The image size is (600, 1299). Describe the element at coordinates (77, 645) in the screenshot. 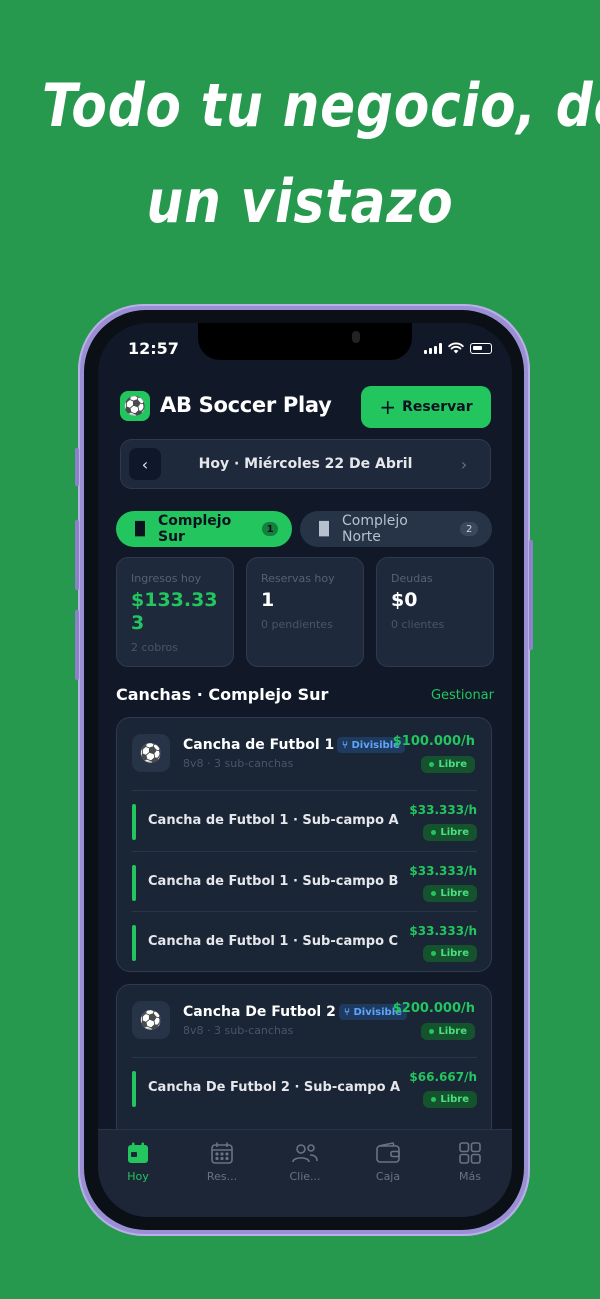

I see `side-button-volume-down` at that location.